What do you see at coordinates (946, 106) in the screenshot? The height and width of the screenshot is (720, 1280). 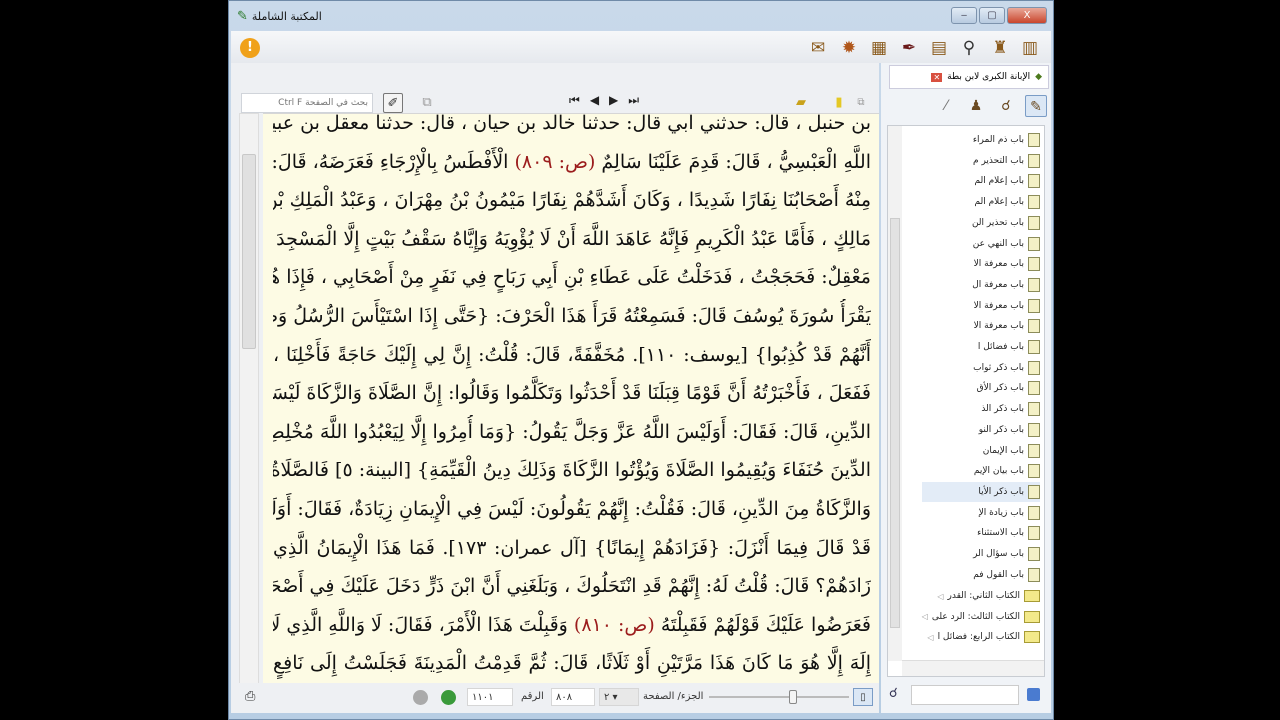 I see `pencil-icon: ⁄` at bounding box center [946, 106].